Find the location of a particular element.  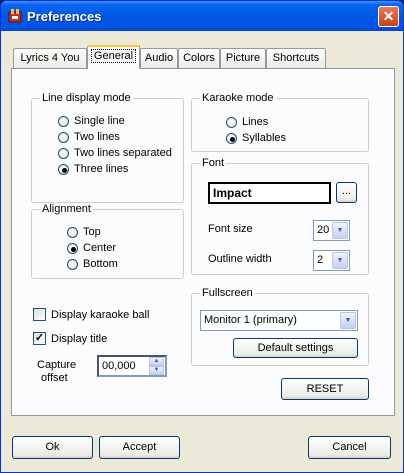

capture-offset-label-2: offset is located at coordinates (54, 378).